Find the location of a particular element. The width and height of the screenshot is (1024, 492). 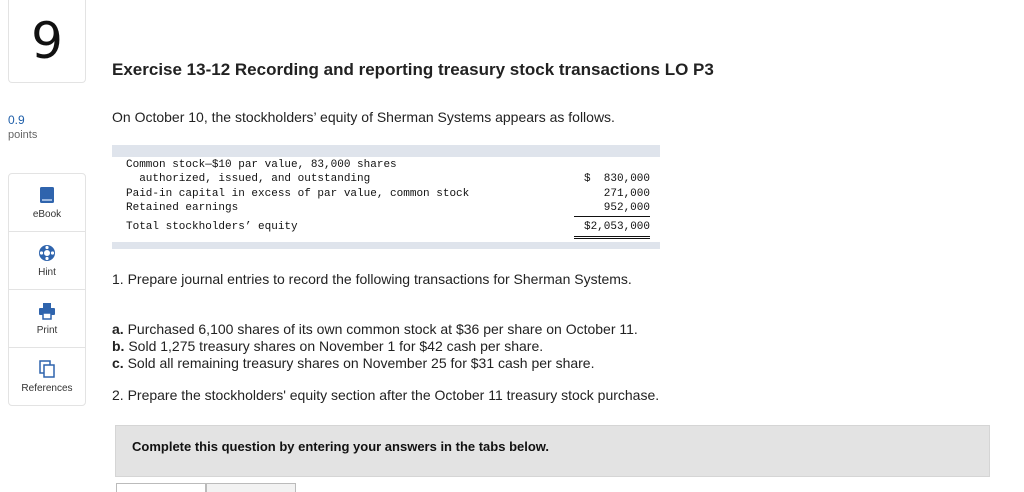

item-c-label: c. is located at coordinates (118, 363).